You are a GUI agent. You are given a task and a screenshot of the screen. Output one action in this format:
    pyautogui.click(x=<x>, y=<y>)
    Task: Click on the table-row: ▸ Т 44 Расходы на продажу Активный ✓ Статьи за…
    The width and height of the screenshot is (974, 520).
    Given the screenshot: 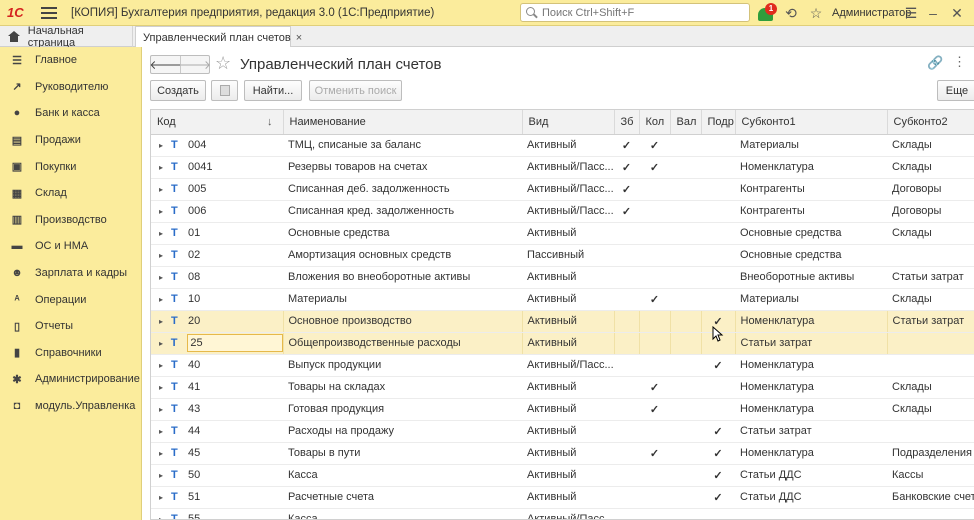 What is the action you would take?
    pyautogui.click(x=562, y=431)
    